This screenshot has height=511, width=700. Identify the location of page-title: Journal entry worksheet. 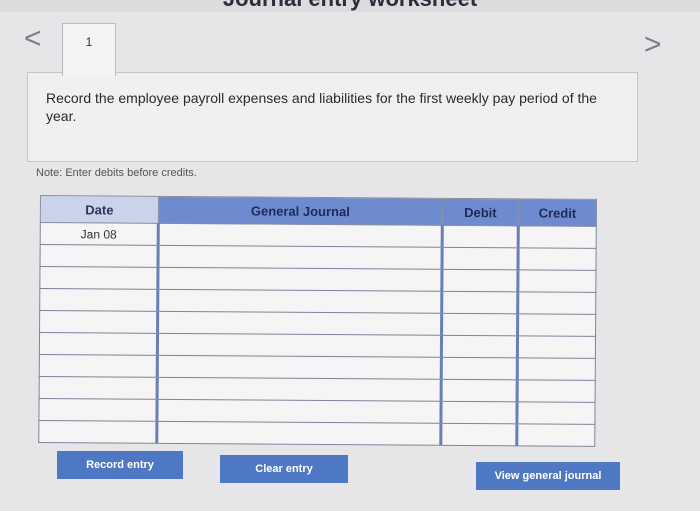
(350, 6).